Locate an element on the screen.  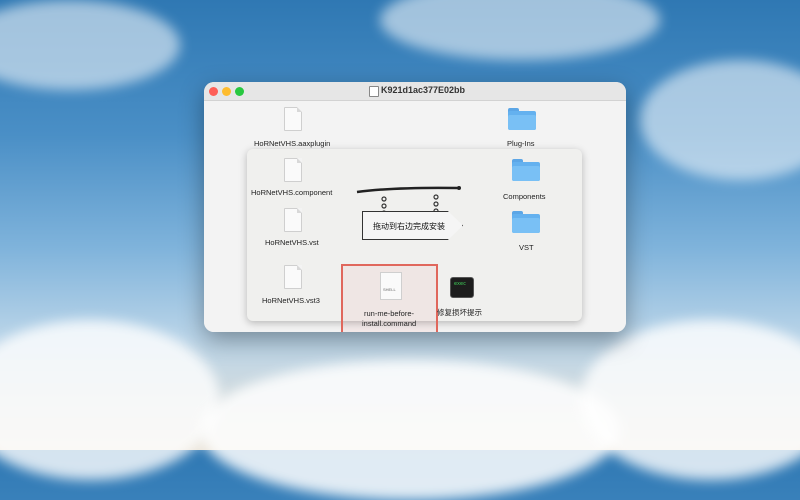
file-label-aaxplugin: HoRNetVHS.aaxplugin is located at coordinates (292, 143).